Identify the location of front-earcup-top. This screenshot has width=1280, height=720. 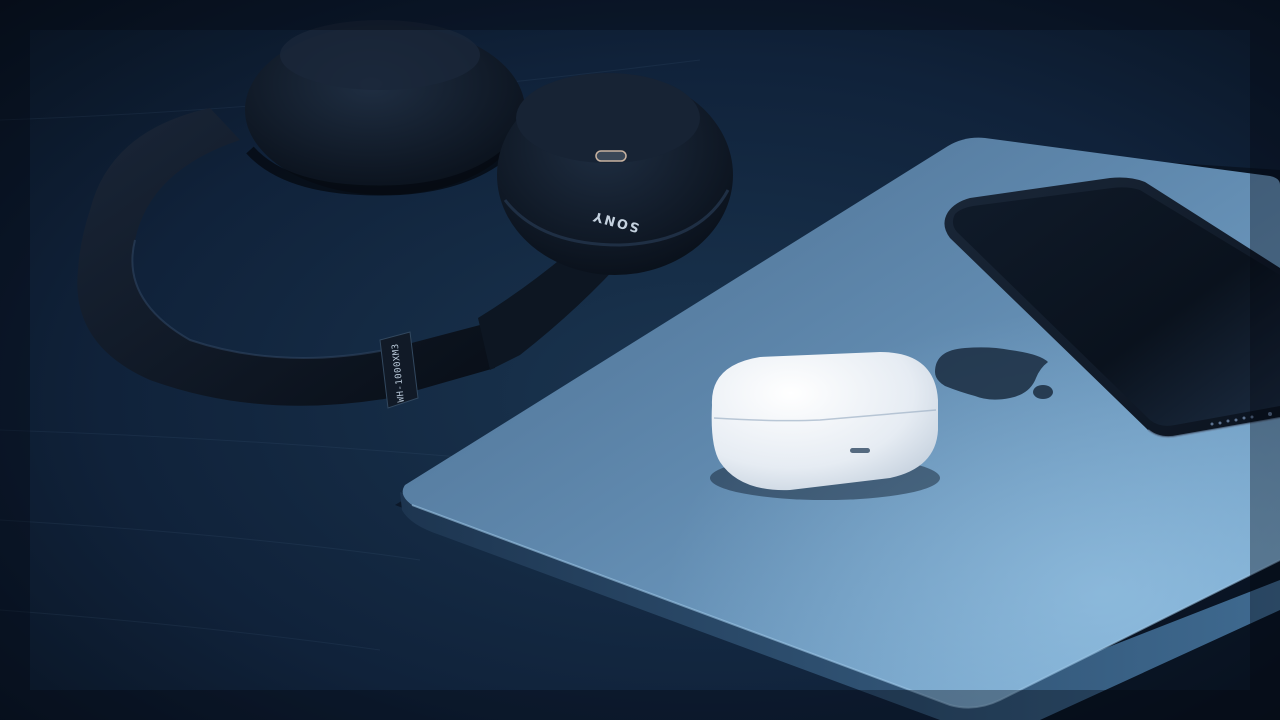
(608, 118).